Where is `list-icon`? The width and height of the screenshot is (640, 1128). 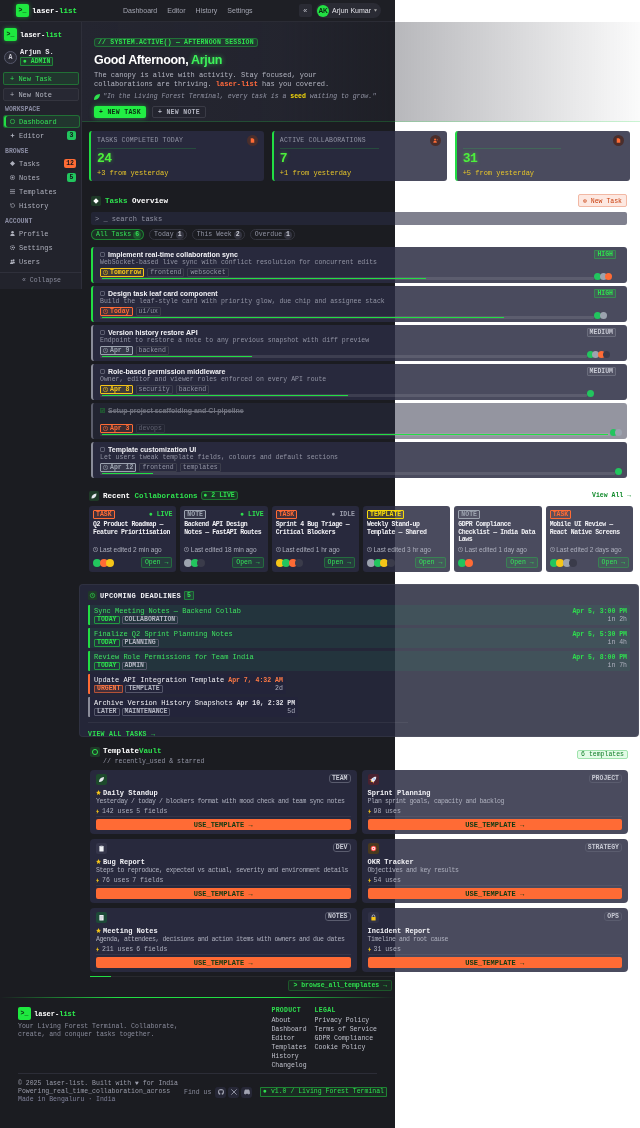 list-icon is located at coordinates (12, 191).